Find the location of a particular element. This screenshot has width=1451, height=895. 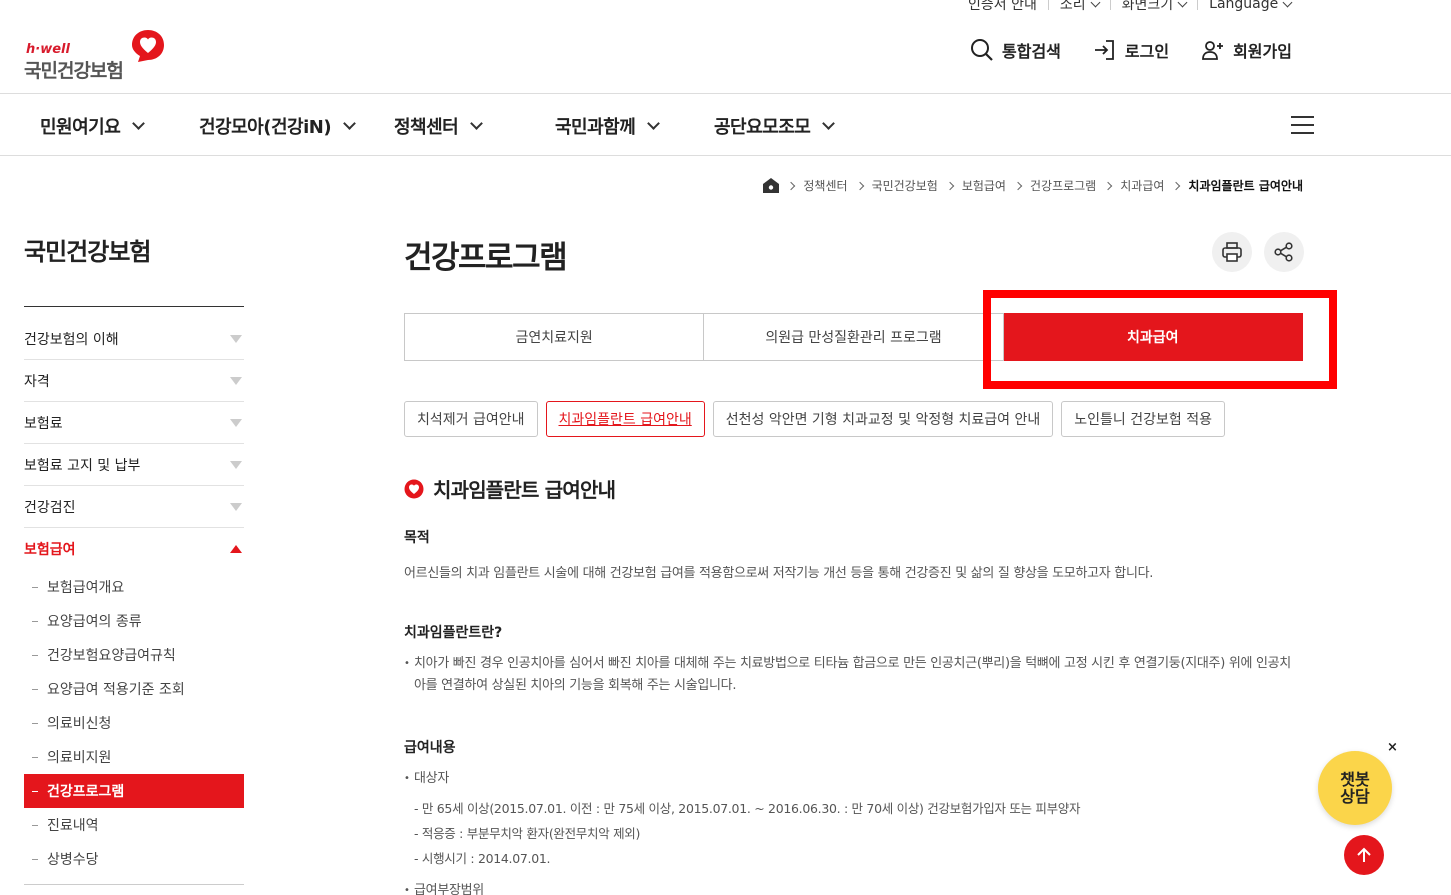

utility-bar: 인증서 안내 소리 화면크기 Language is located at coordinates (1130, 7).